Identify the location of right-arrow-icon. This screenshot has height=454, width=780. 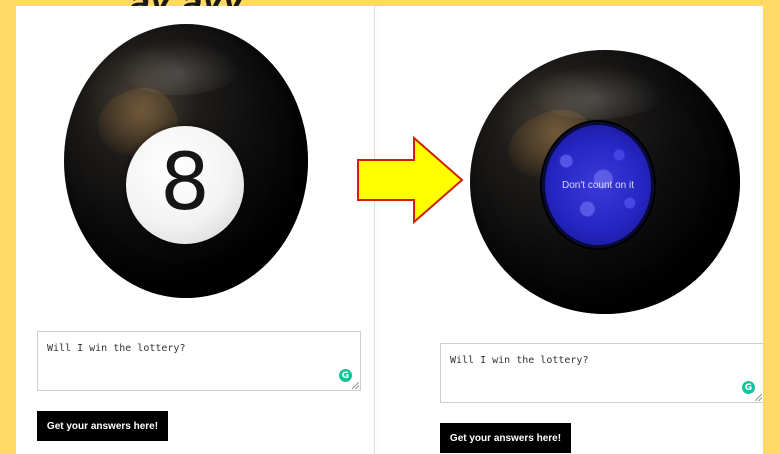
(410, 180).